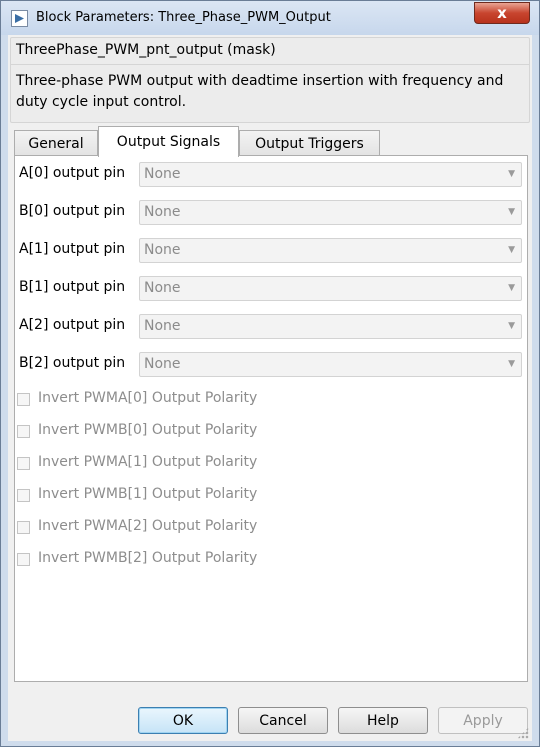 Image resolution: width=540 pixels, height=747 pixels. I want to click on tab-strip: General Output Signals Output Triggers, so click(274, 141).